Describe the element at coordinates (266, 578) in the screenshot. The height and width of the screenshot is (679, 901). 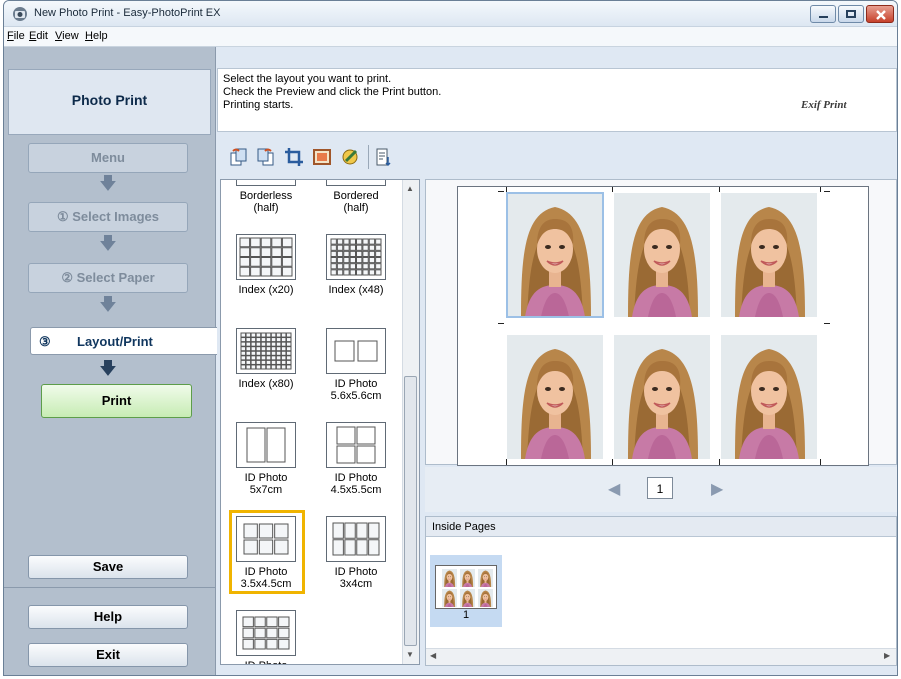
I see `layout-label: ID Photo 3.5x4.5cm` at that location.